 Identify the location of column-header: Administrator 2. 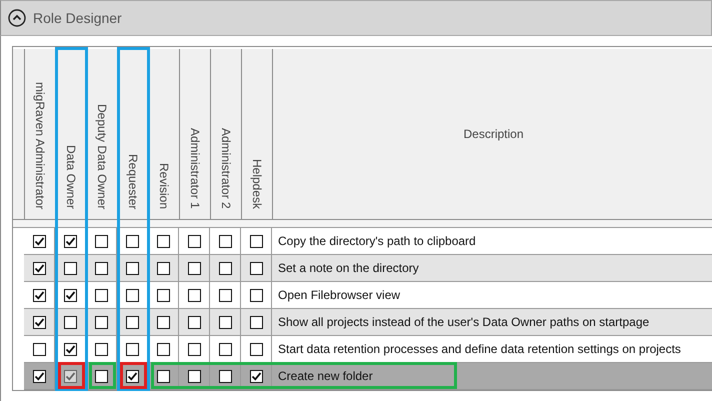
(226, 134).